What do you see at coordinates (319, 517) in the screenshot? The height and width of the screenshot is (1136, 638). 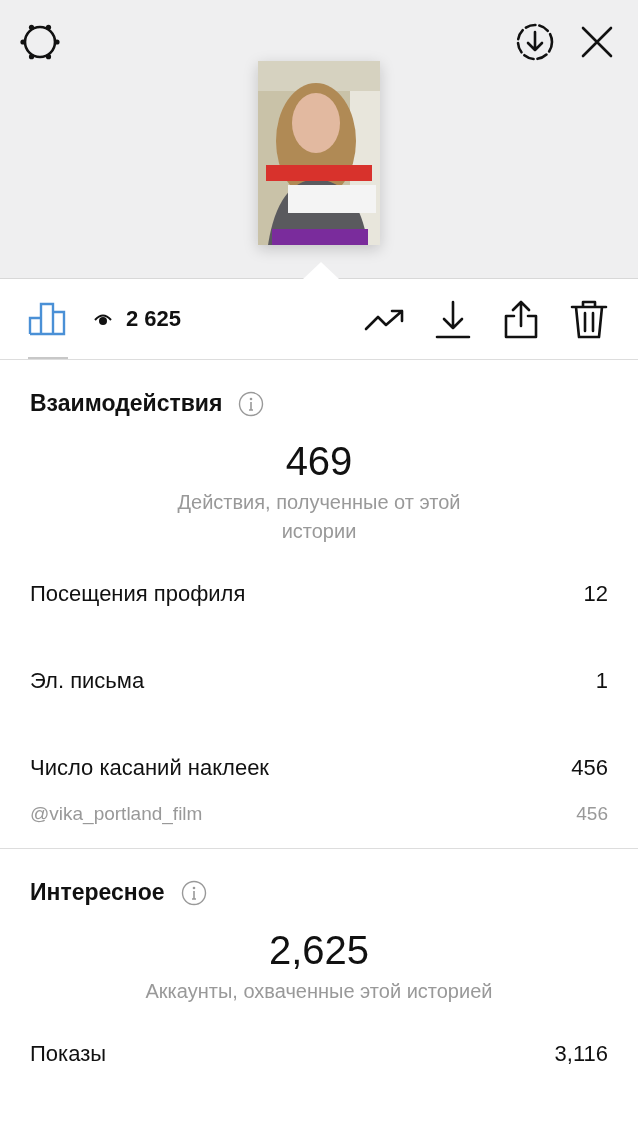 I see `total-caption: Действия, полученные от этой истории` at bounding box center [319, 517].